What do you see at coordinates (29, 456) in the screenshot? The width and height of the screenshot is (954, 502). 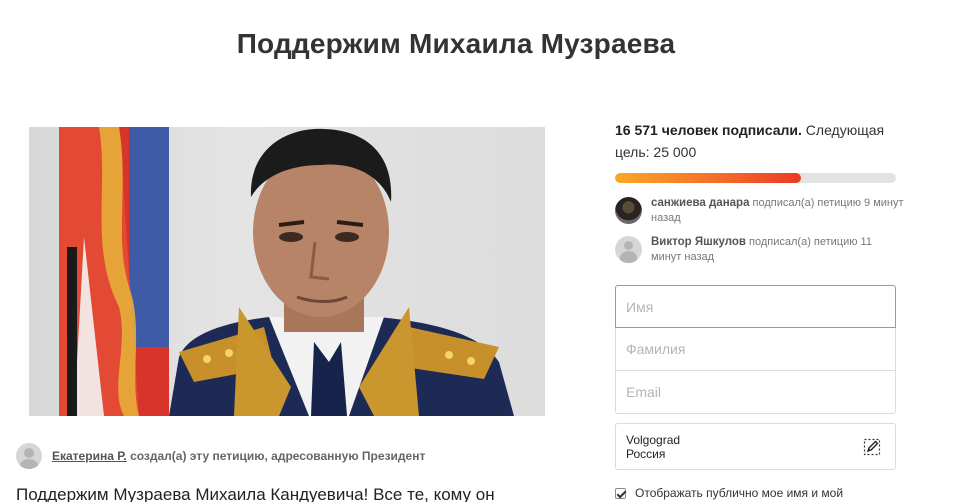 I see `creator-avatar-icon` at bounding box center [29, 456].